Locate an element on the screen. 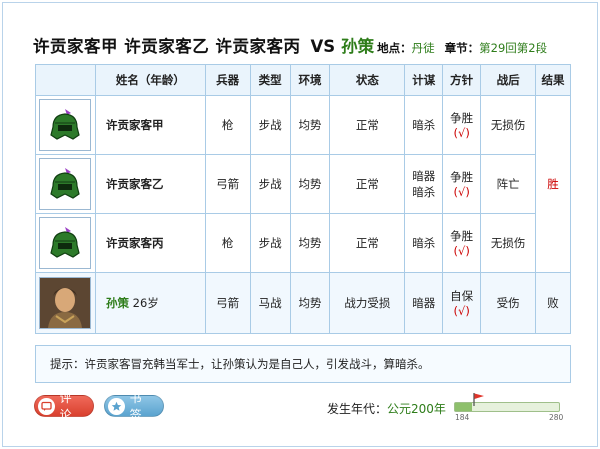 This screenshot has height=449, width=600. table-row: 许贡家客丙 枪 步战 均势 正常 暗杀 争胜 (√) 无损伤 is located at coordinates (303, 243).